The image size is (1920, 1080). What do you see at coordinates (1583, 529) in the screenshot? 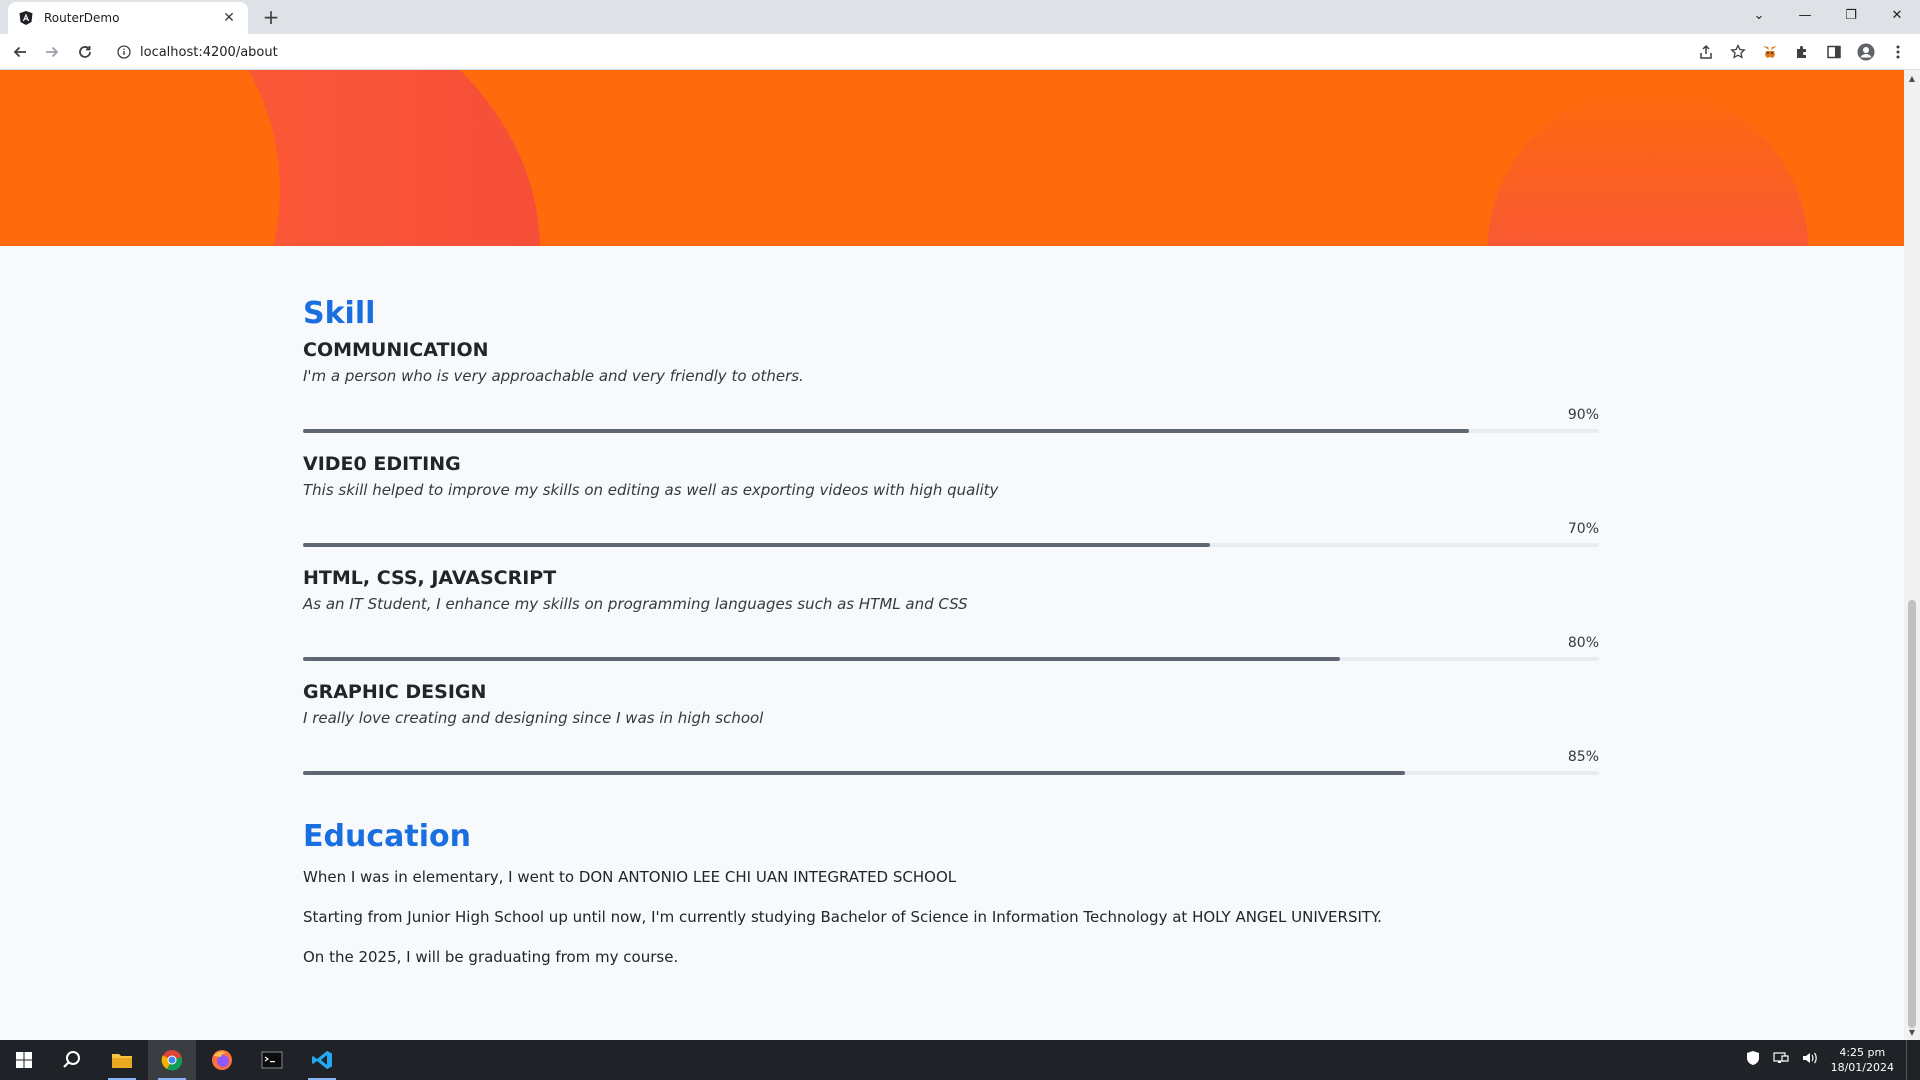
I see `skill-percent-label: 70%` at bounding box center [1583, 529].